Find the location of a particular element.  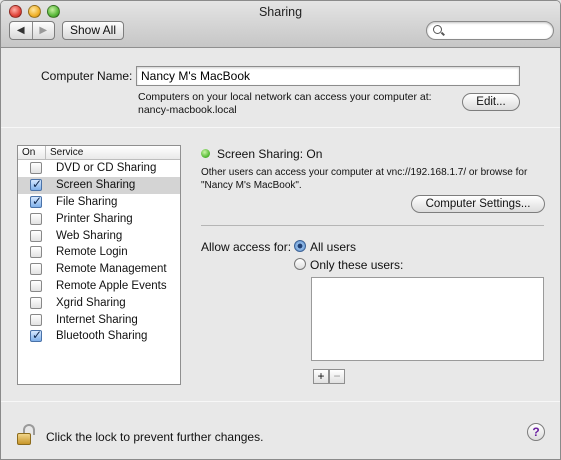

help-button: ? is located at coordinates (536, 432).